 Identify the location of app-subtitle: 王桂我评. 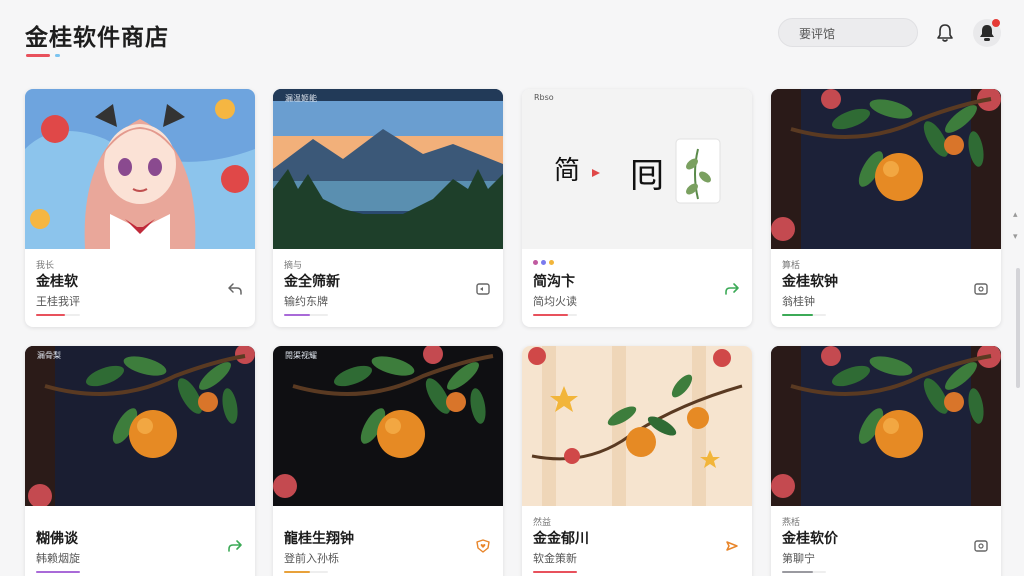
(58, 301).